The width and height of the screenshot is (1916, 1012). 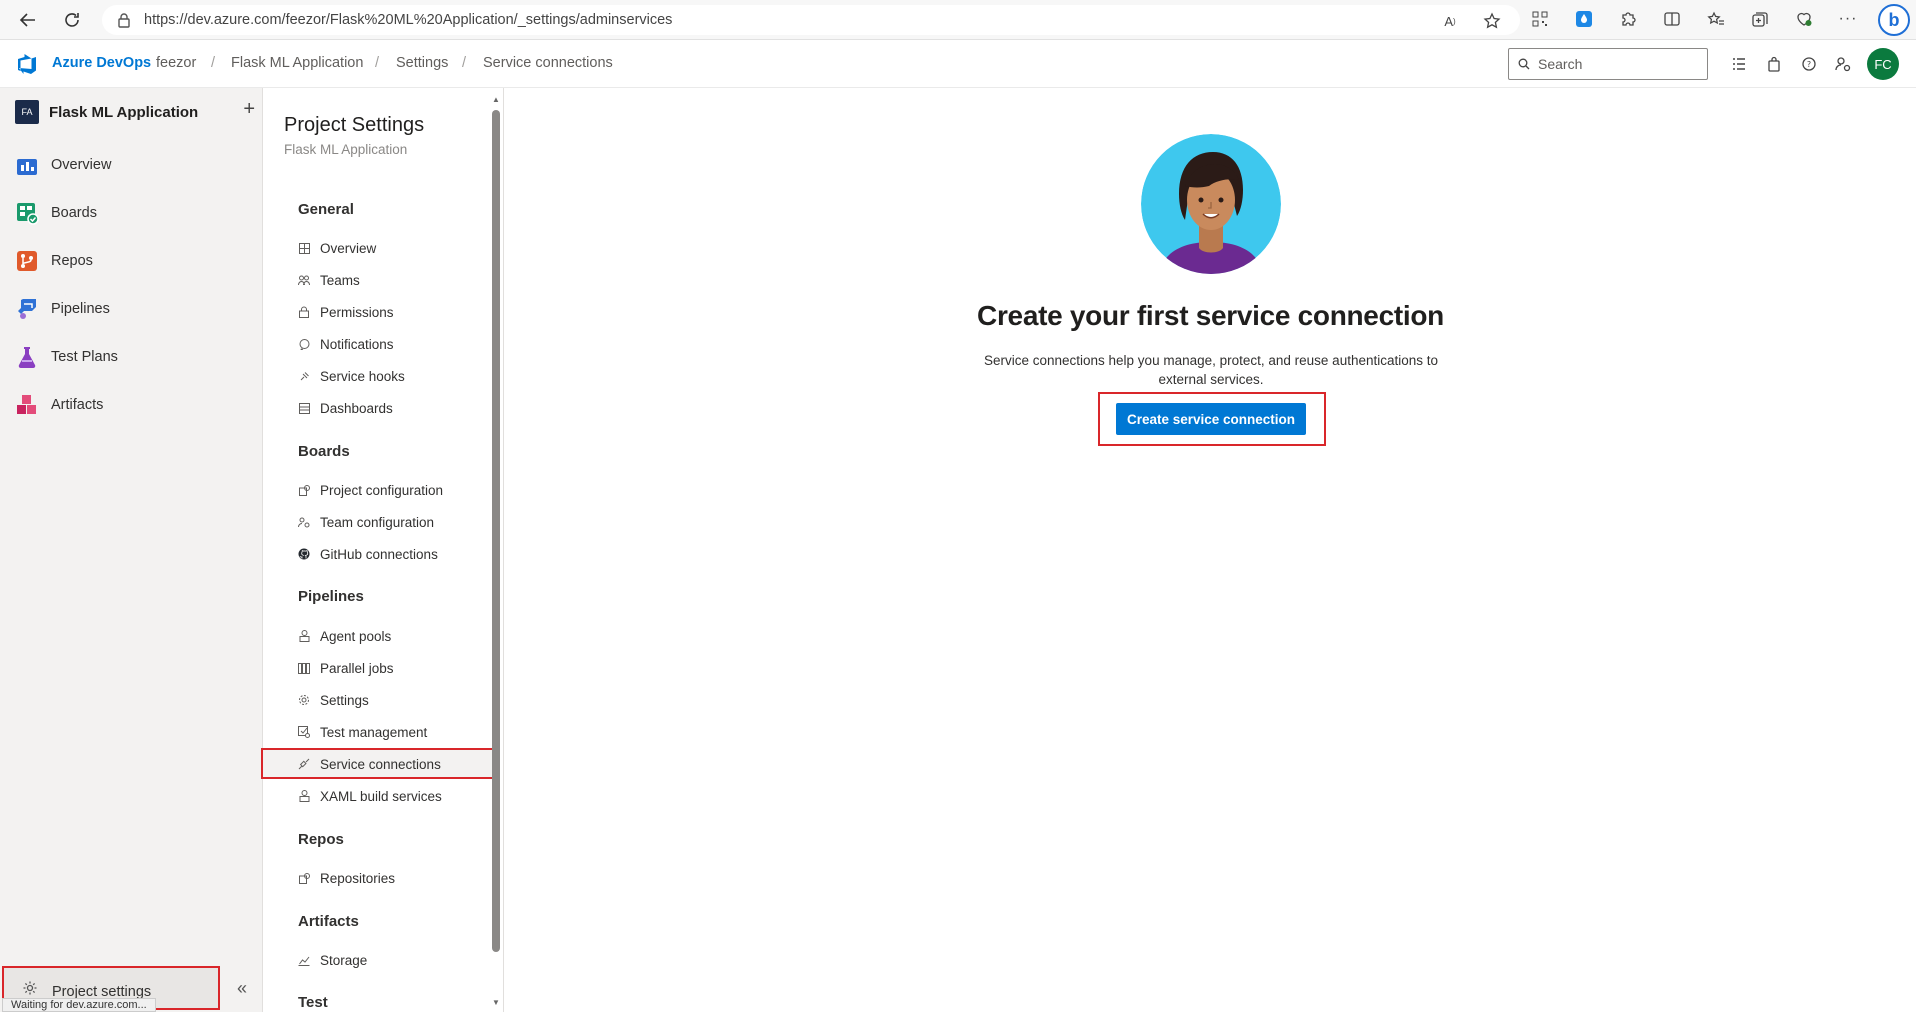 What do you see at coordinates (1584, 19) in the screenshot?
I see `extension-drop-icon` at bounding box center [1584, 19].